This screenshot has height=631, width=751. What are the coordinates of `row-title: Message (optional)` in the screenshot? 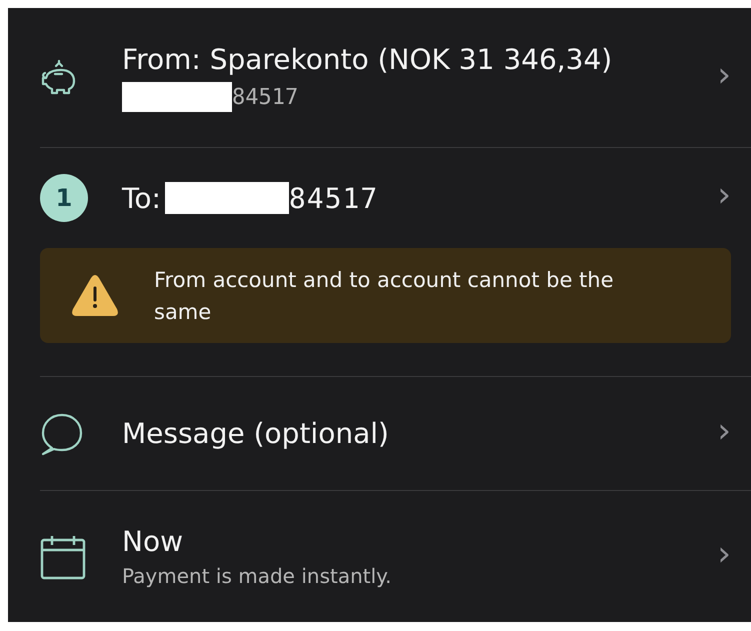 It's located at (256, 433).